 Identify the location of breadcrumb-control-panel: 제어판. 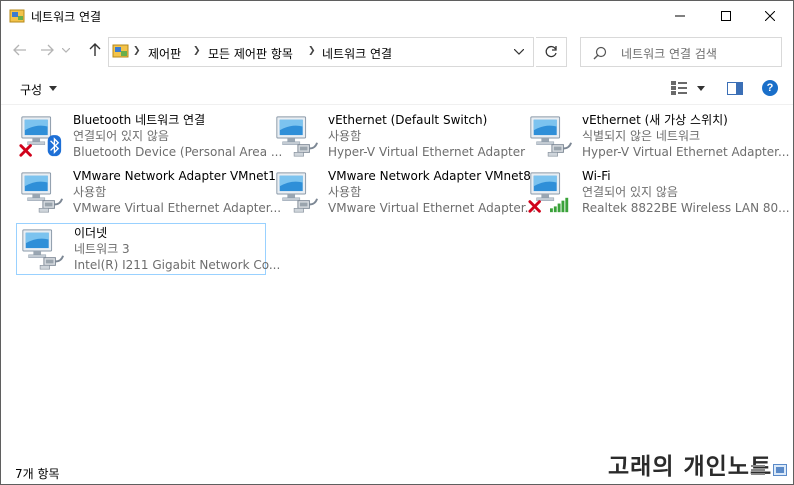
(164, 53).